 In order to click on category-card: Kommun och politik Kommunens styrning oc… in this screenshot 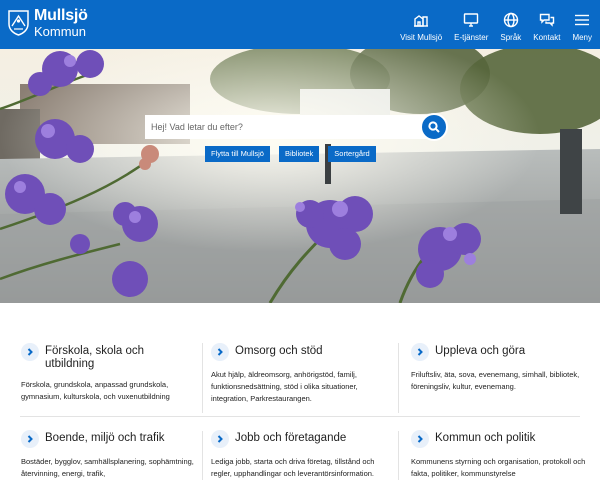, I will do `click(498, 455)`.